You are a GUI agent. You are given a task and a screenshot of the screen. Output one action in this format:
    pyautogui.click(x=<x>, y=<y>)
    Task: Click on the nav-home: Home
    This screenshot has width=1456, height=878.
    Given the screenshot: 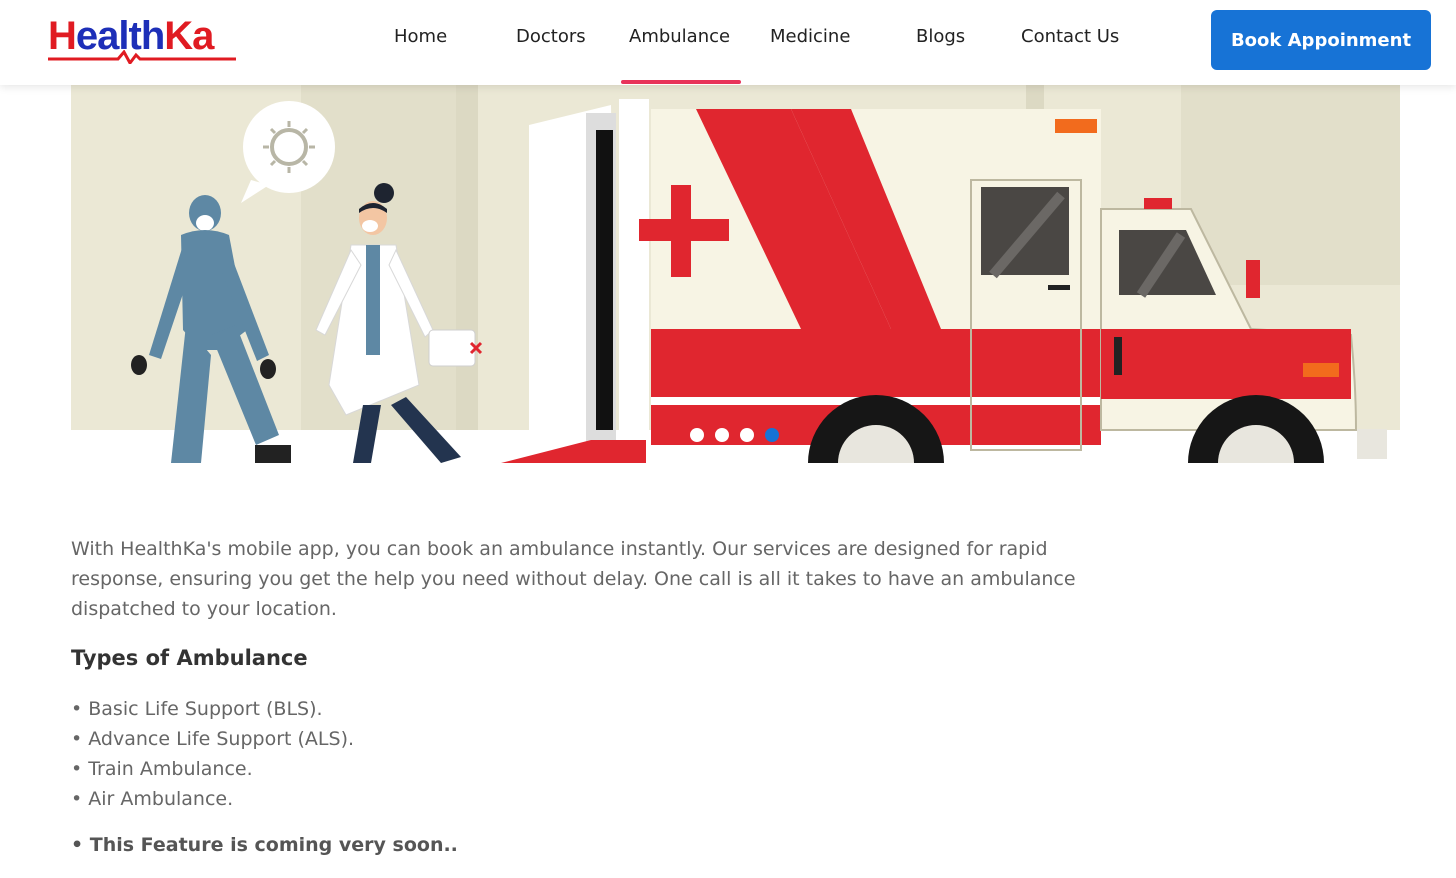 What is the action you would take?
    pyautogui.click(x=420, y=36)
    